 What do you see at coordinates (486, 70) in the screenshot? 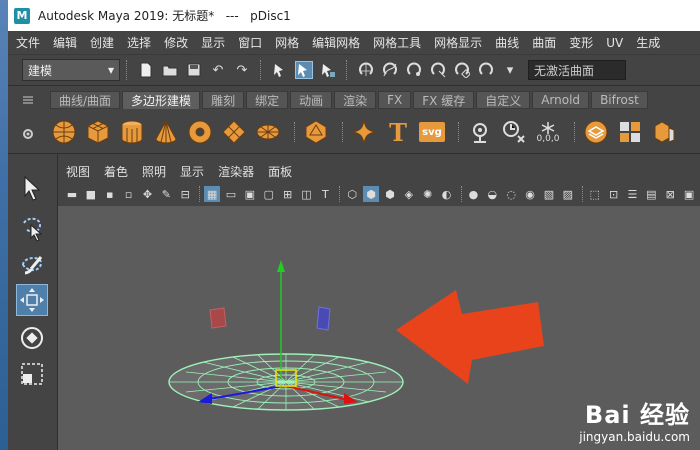
I see `snap-to-surface-icon` at bounding box center [486, 70].